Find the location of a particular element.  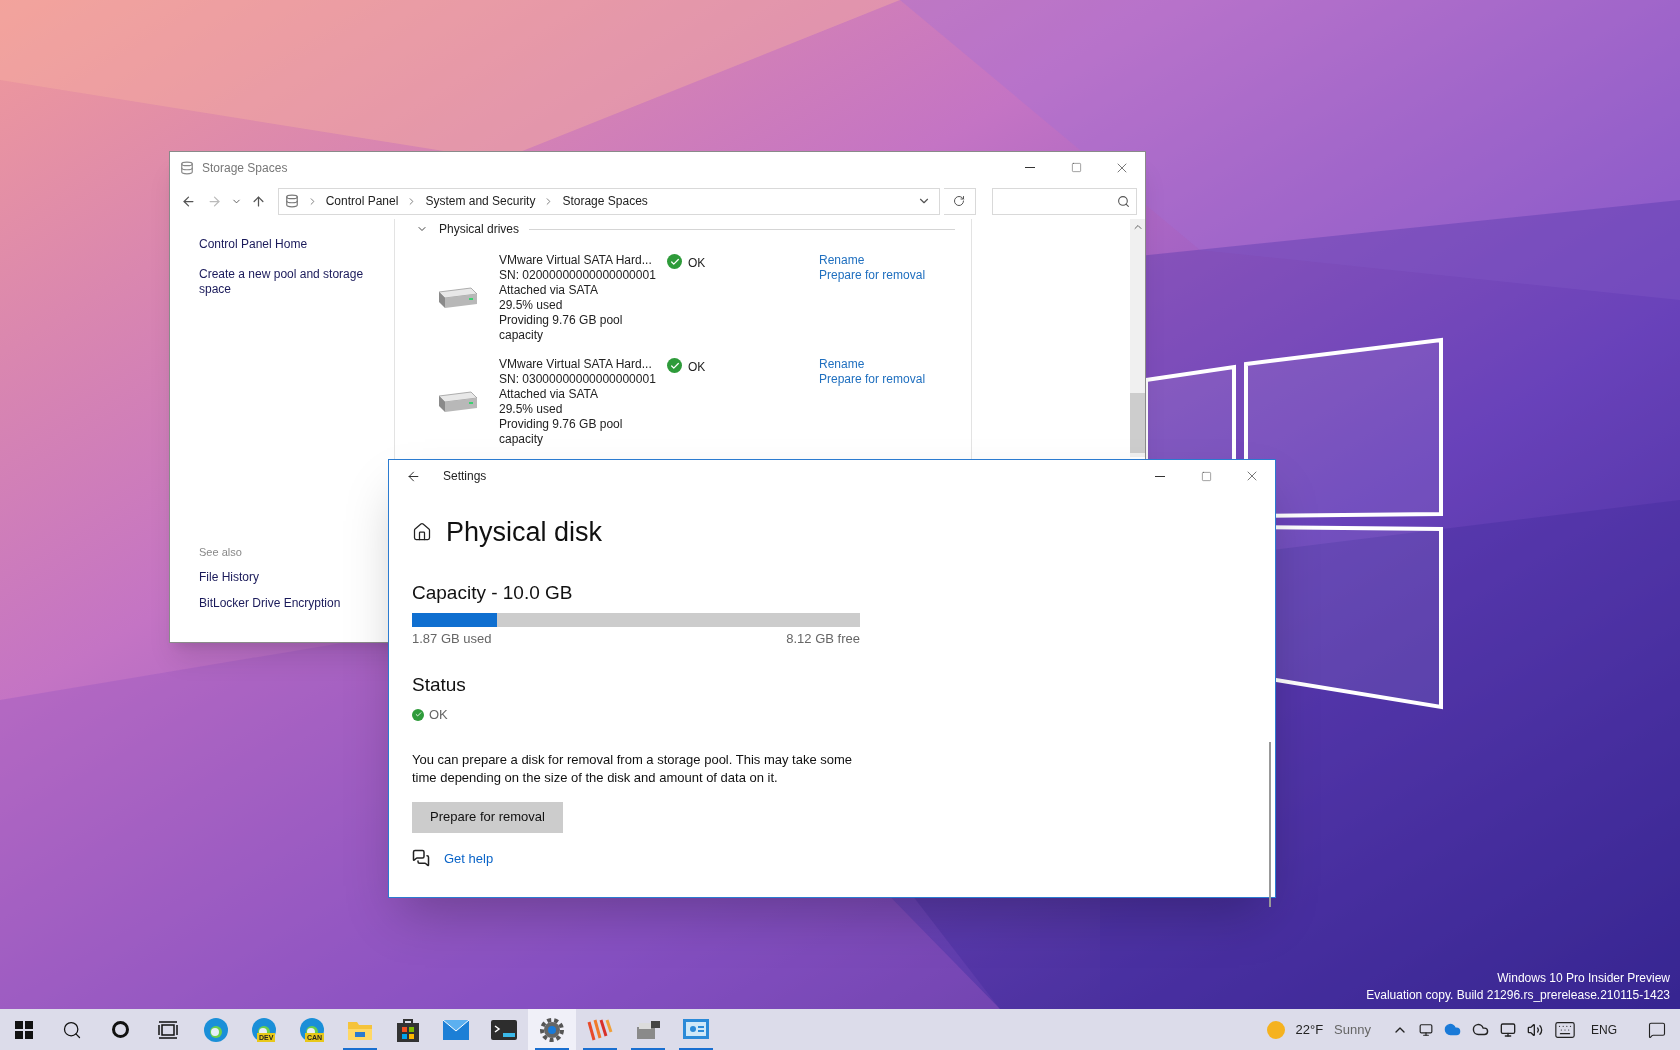

volume-icon is located at coordinates (1535, 1029).